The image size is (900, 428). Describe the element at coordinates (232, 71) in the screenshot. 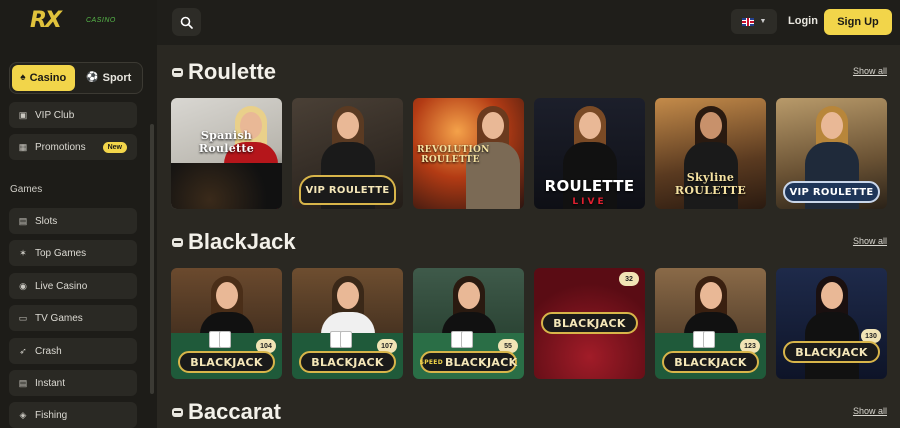

I see `section-title: Roulette` at that location.